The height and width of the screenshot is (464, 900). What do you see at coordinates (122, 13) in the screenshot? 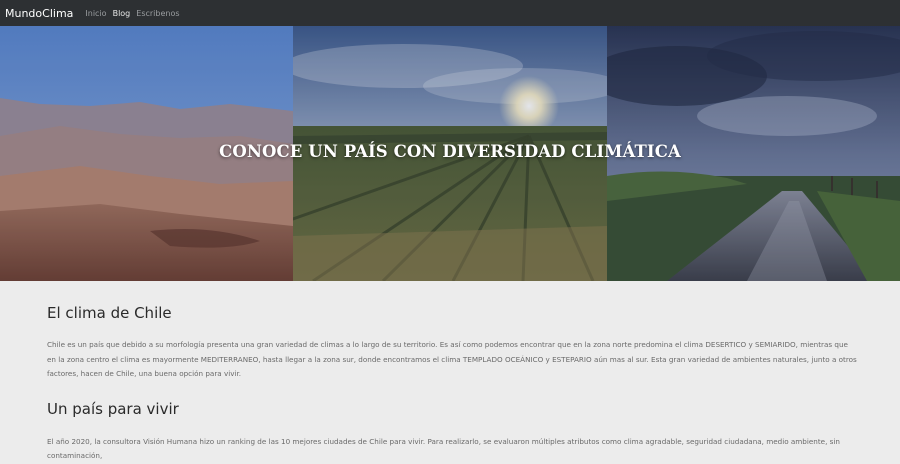
I see `nav-link-blog: Blog` at bounding box center [122, 13].